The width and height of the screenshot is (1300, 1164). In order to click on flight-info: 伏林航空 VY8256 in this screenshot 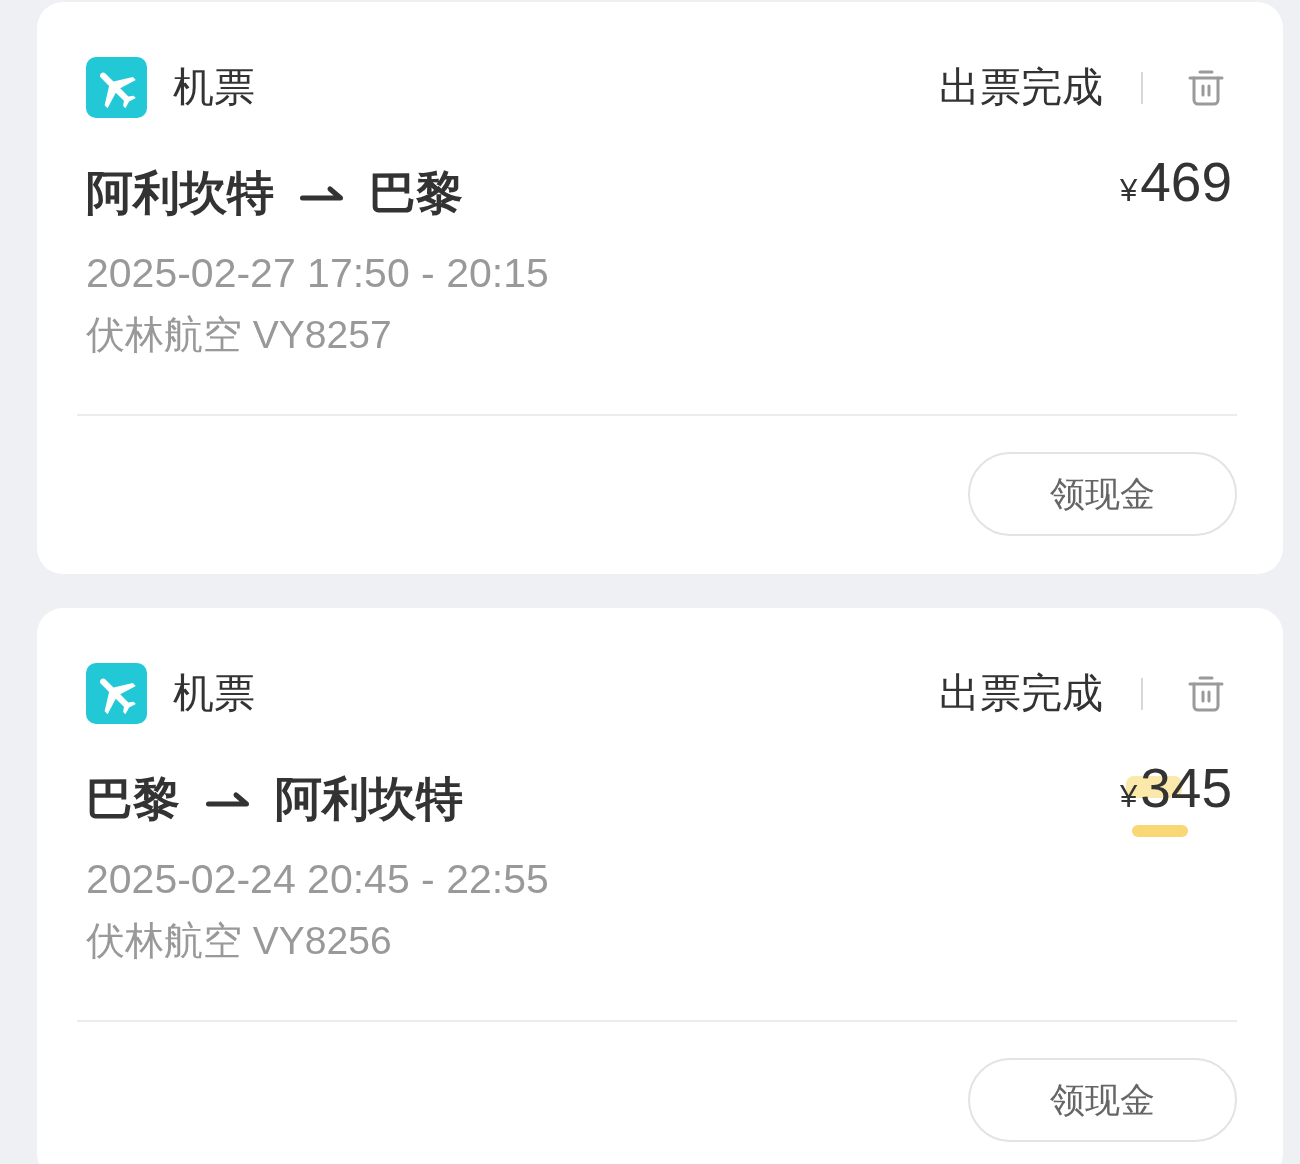, I will do `click(239, 941)`.